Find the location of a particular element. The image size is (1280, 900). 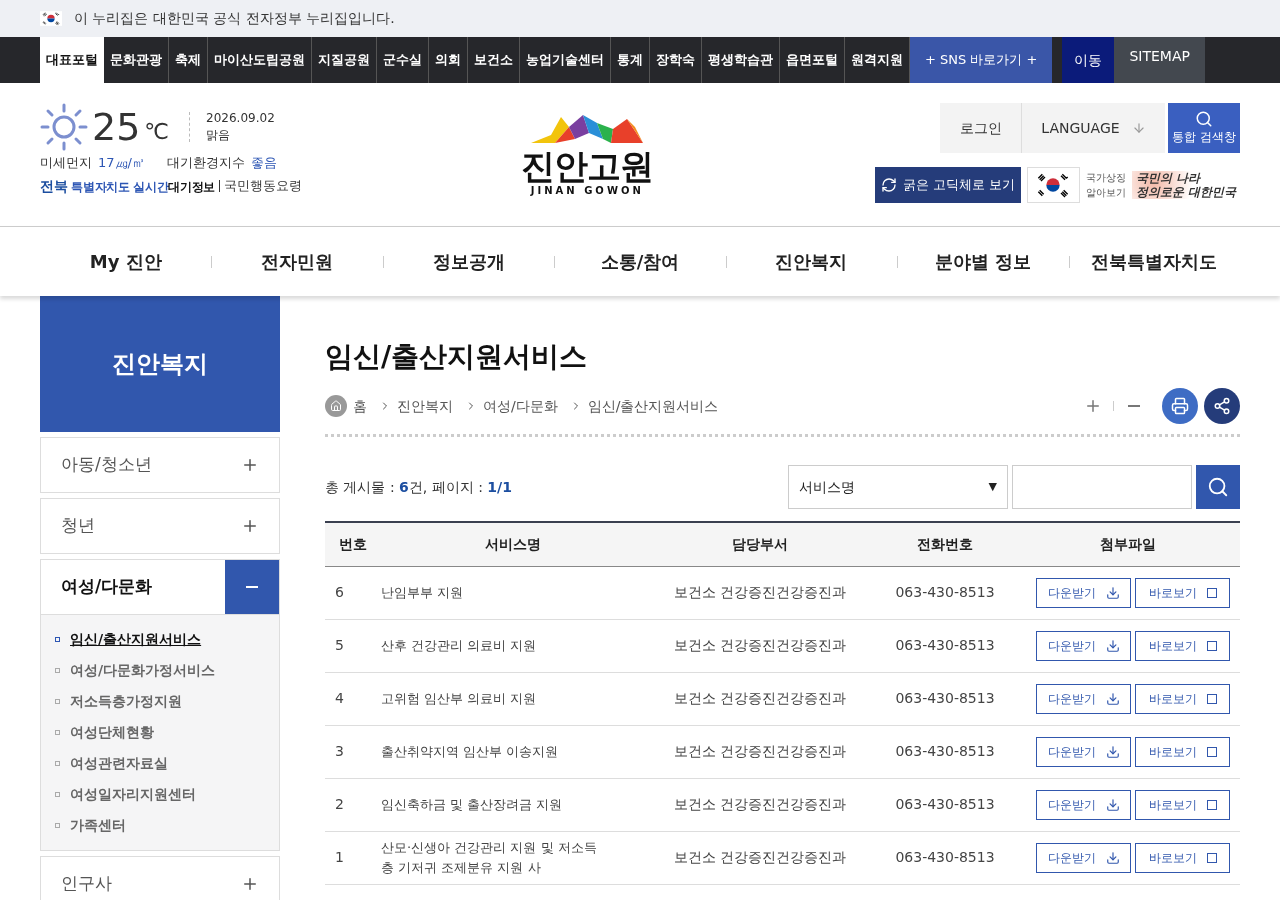

slogan-logo: 국민의 나라 정의로운 대한민국 is located at coordinates (1185, 185).